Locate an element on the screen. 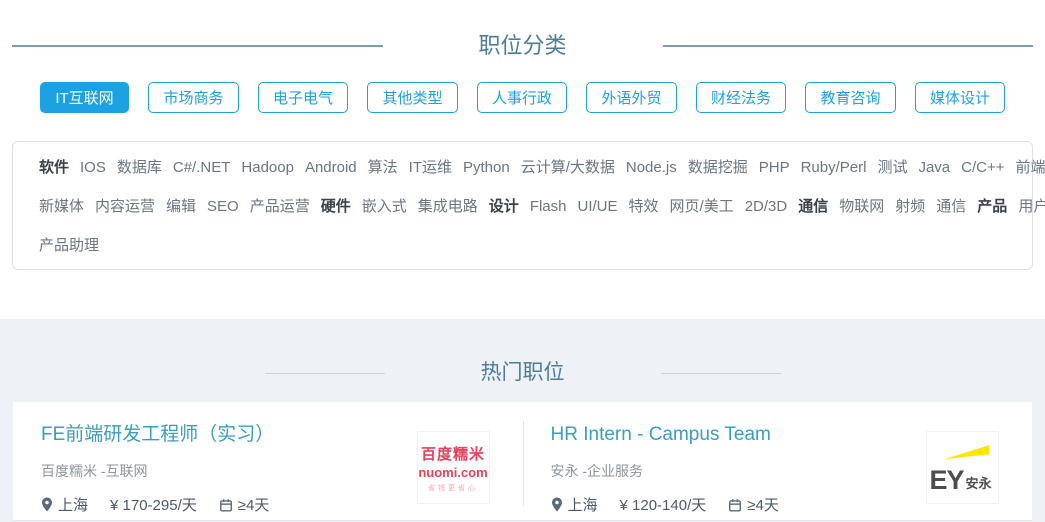 The image size is (1045, 522). job-meta-row: 上海 ¥ 170-295/天 ≥4天 is located at coordinates (157, 504).